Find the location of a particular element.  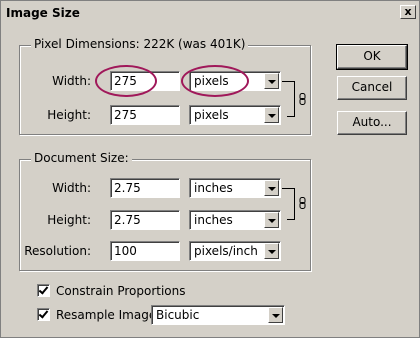

resample-image-checkbox is located at coordinates (43, 314).